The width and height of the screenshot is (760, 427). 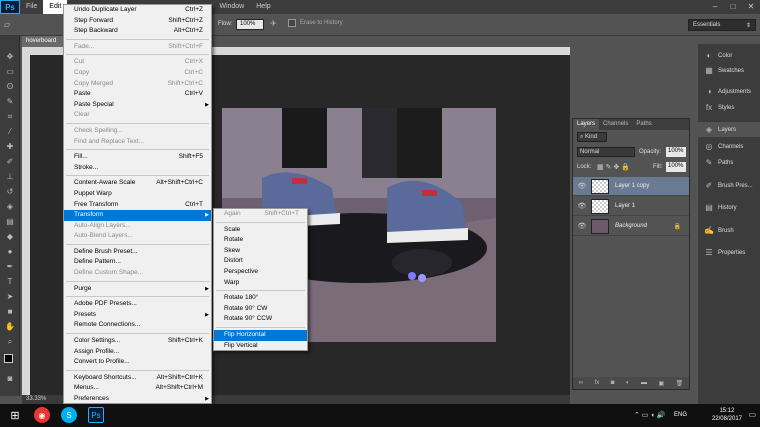 I want to click on transform-scale: Scale, so click(x=260, y=230).